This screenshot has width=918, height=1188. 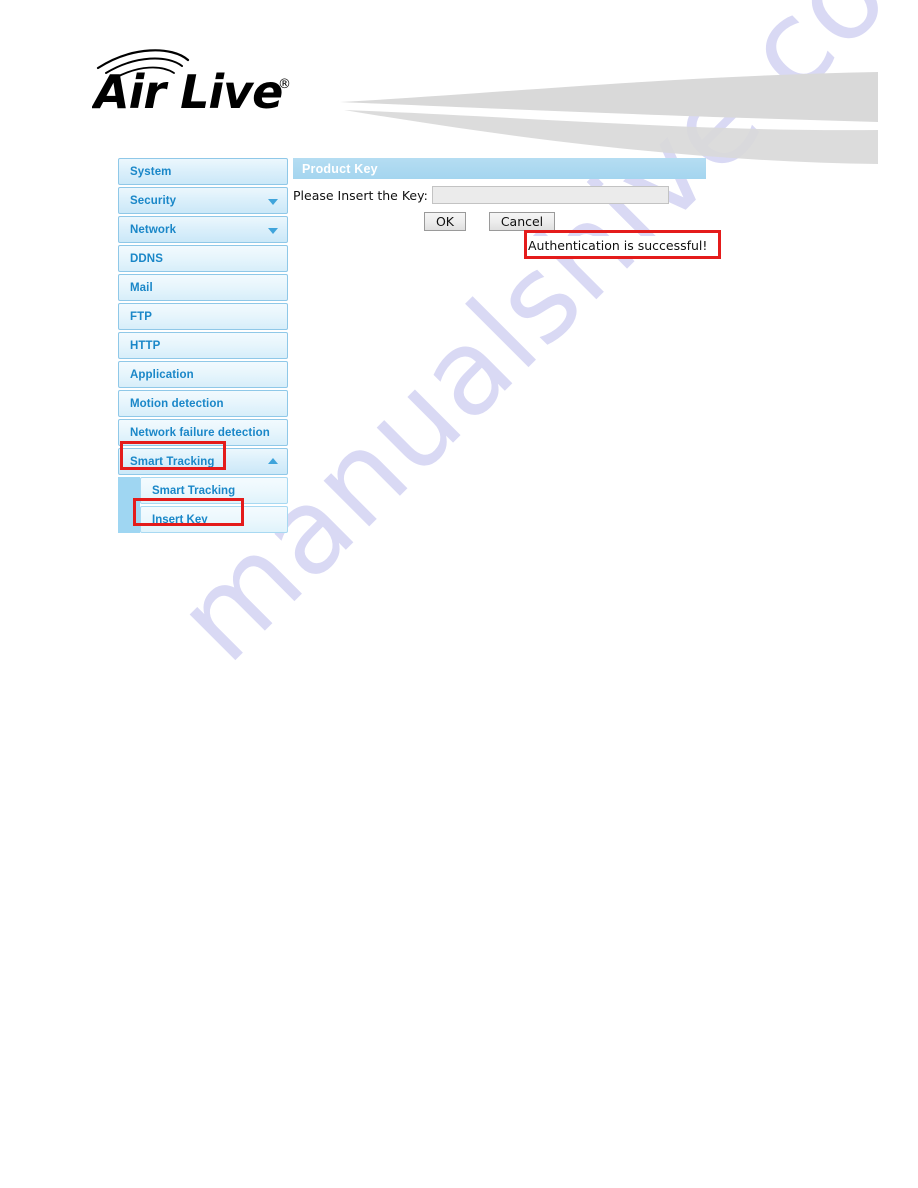 I want to click on sidebar-item-label: HTTP, so click(x=145, y=345).